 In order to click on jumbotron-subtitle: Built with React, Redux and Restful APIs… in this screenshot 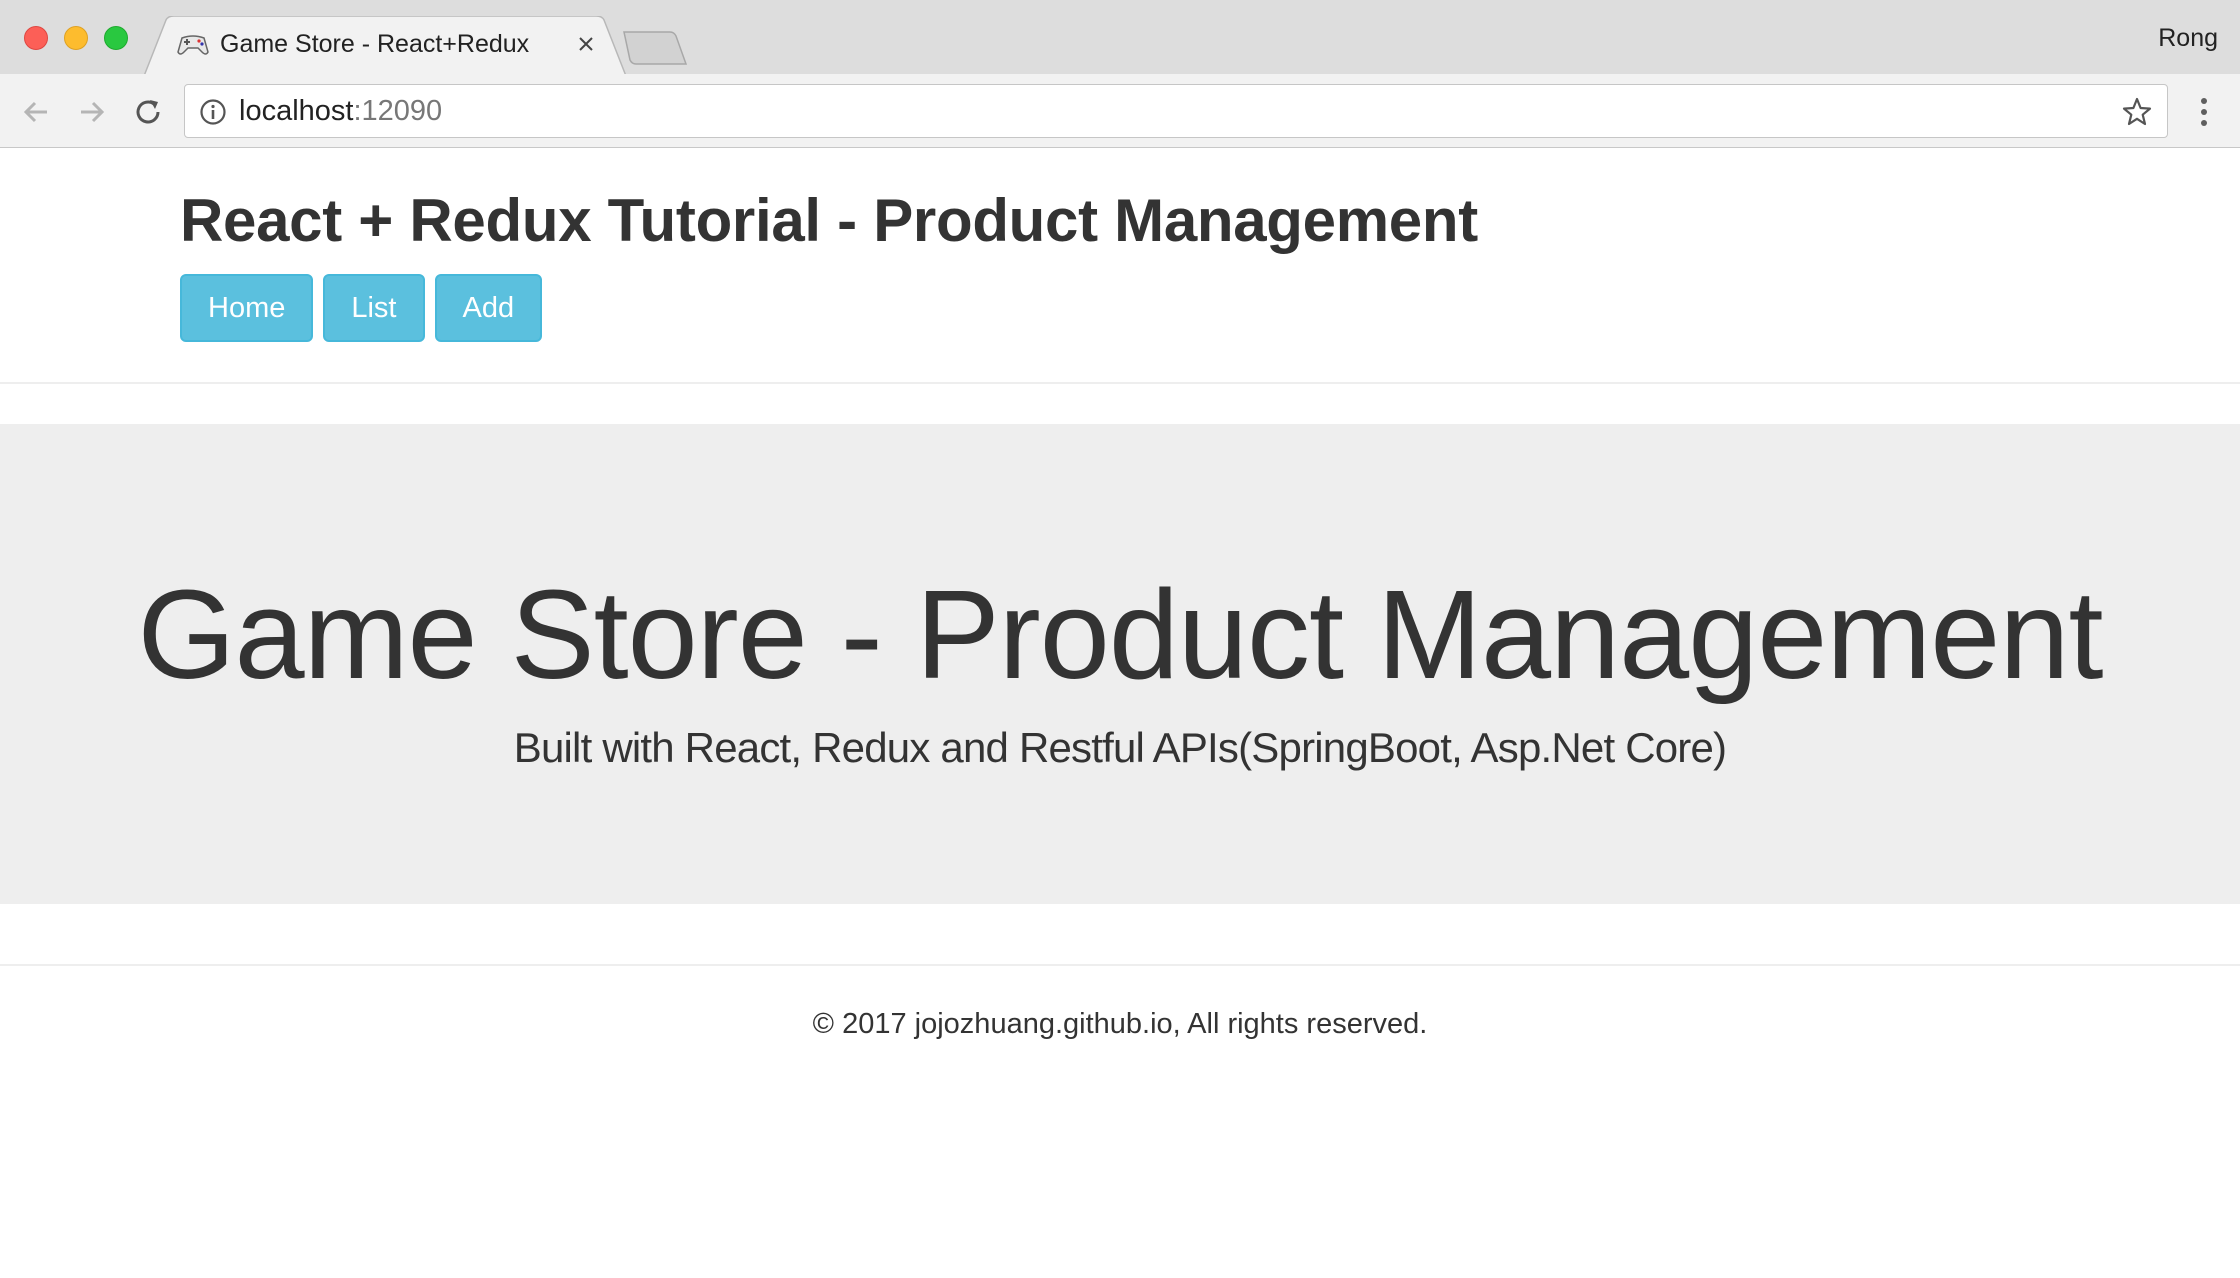, I will do `click(1120, 747)`.